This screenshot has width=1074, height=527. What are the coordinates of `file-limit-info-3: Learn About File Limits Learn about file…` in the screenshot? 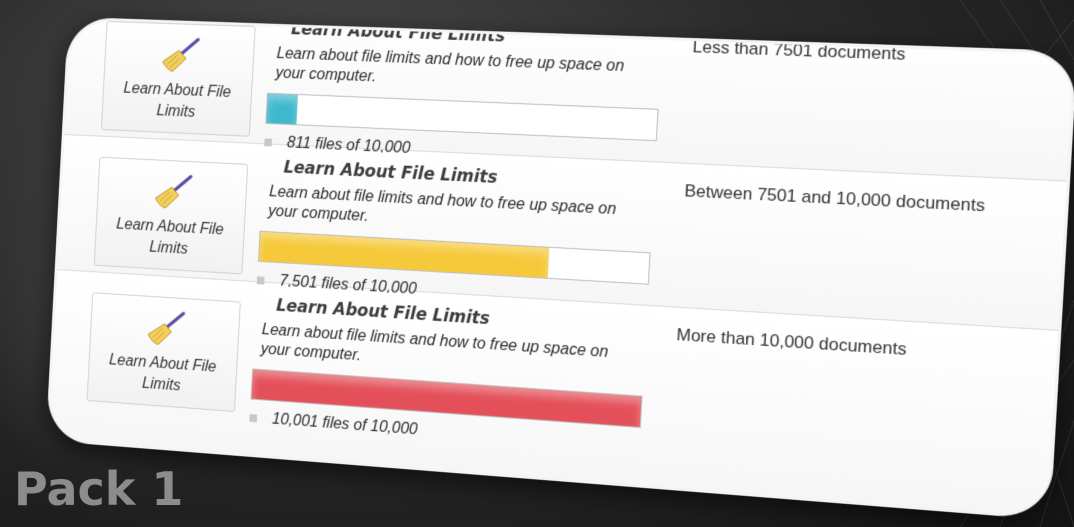 It's located at (457, 376).